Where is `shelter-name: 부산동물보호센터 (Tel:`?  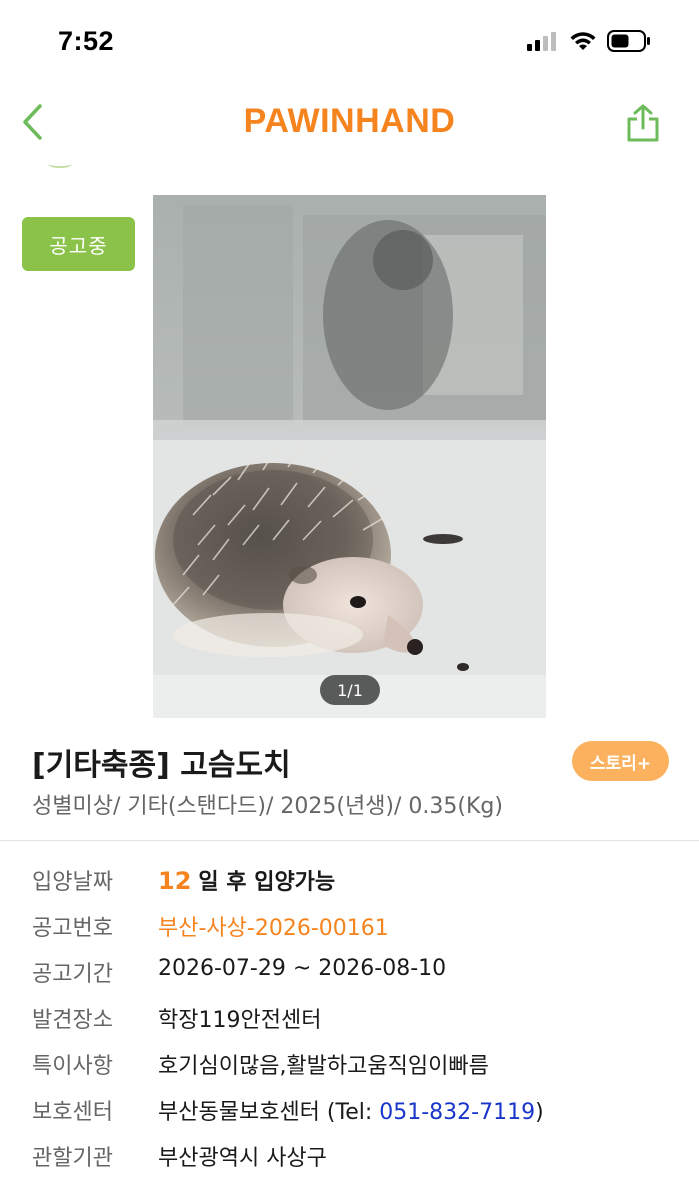 shelter-name: 부산동물보호센터 (Tel: is located at coordinates (269, 1112).